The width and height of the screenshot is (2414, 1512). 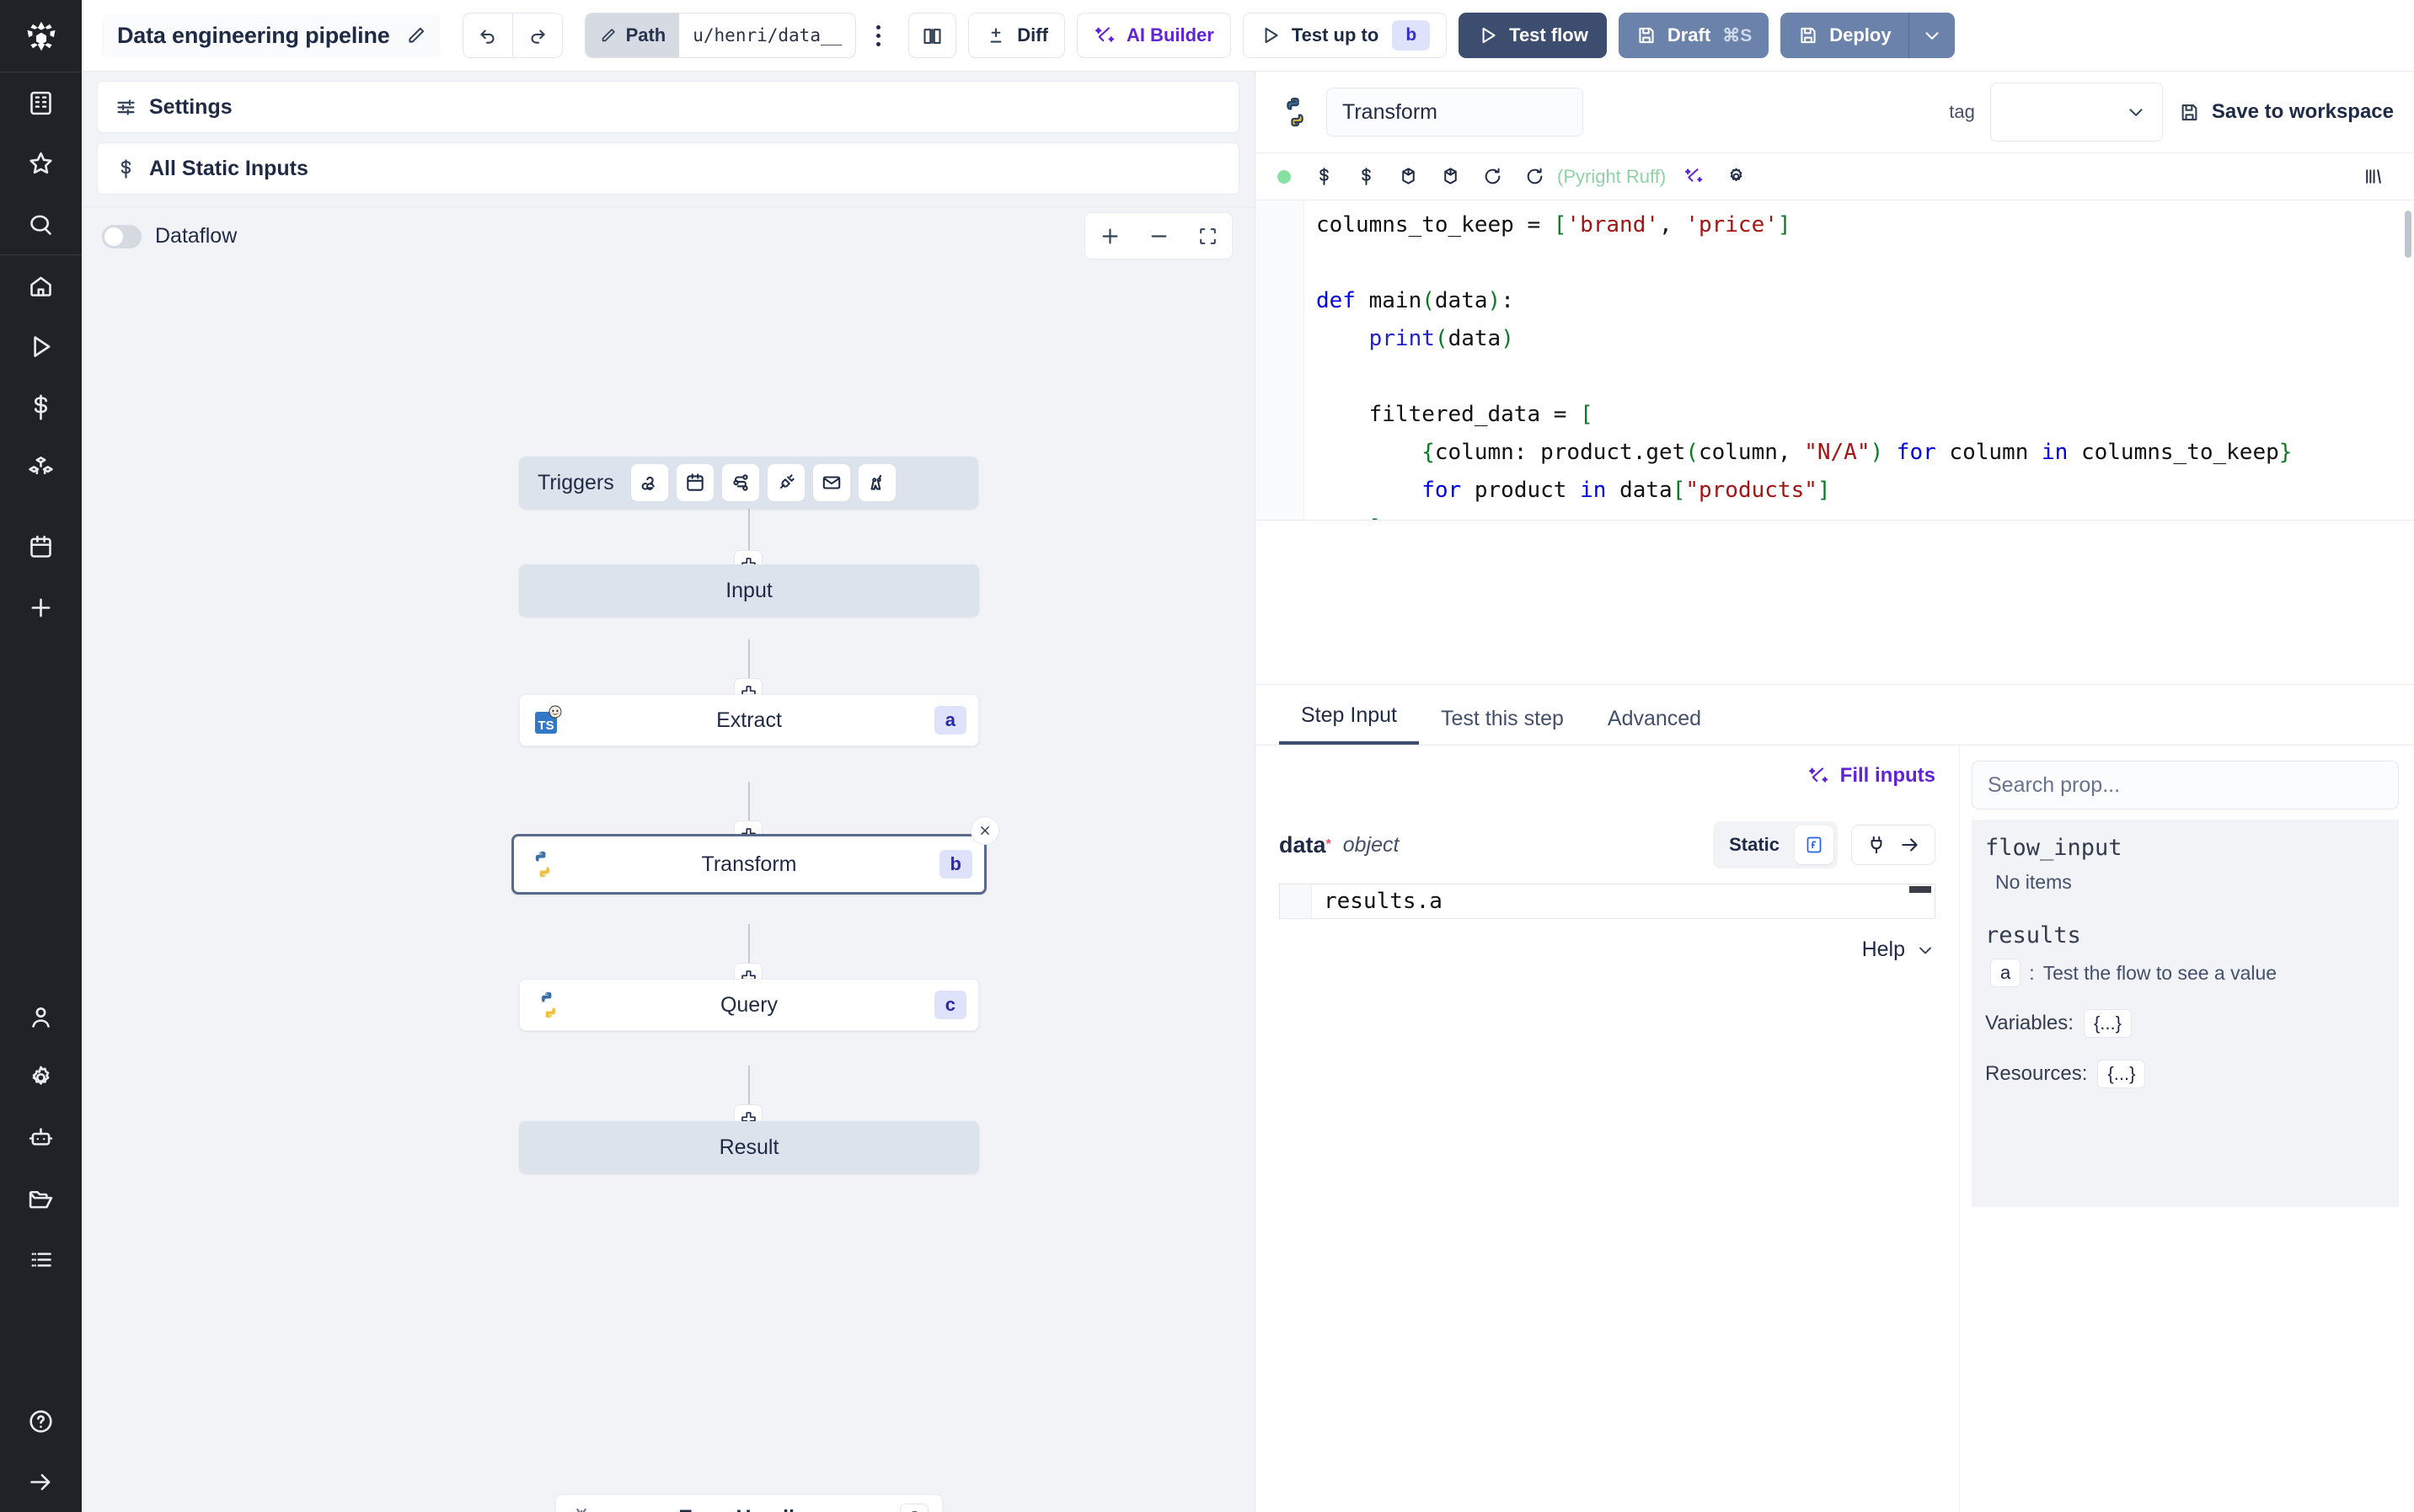 I want to click on diff-label: Diff, so click(x=1032, y=34).